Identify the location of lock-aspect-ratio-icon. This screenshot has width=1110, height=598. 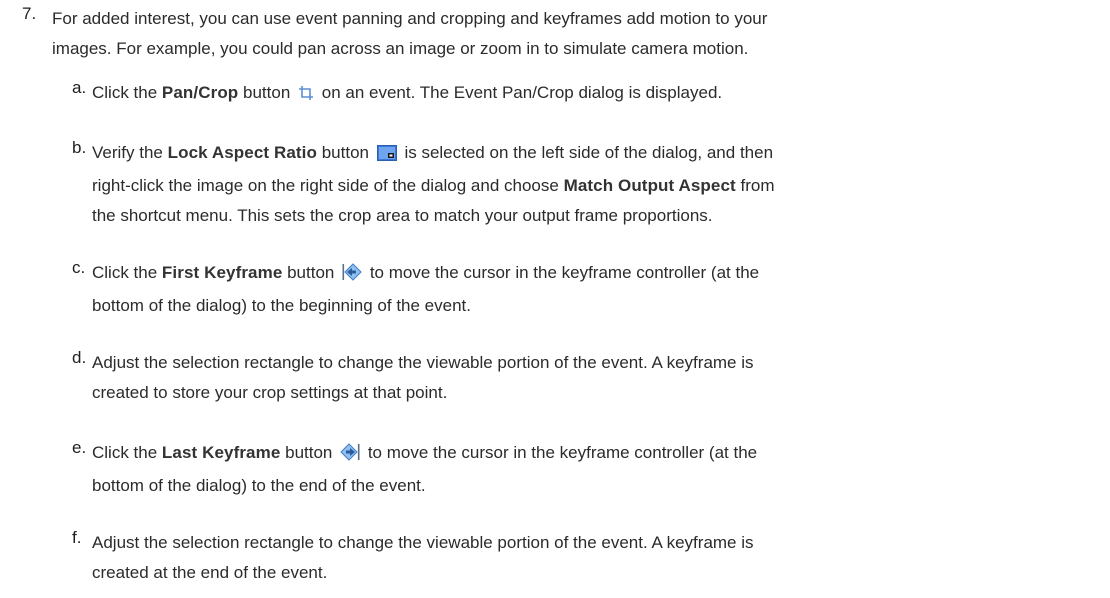
(386, 156).